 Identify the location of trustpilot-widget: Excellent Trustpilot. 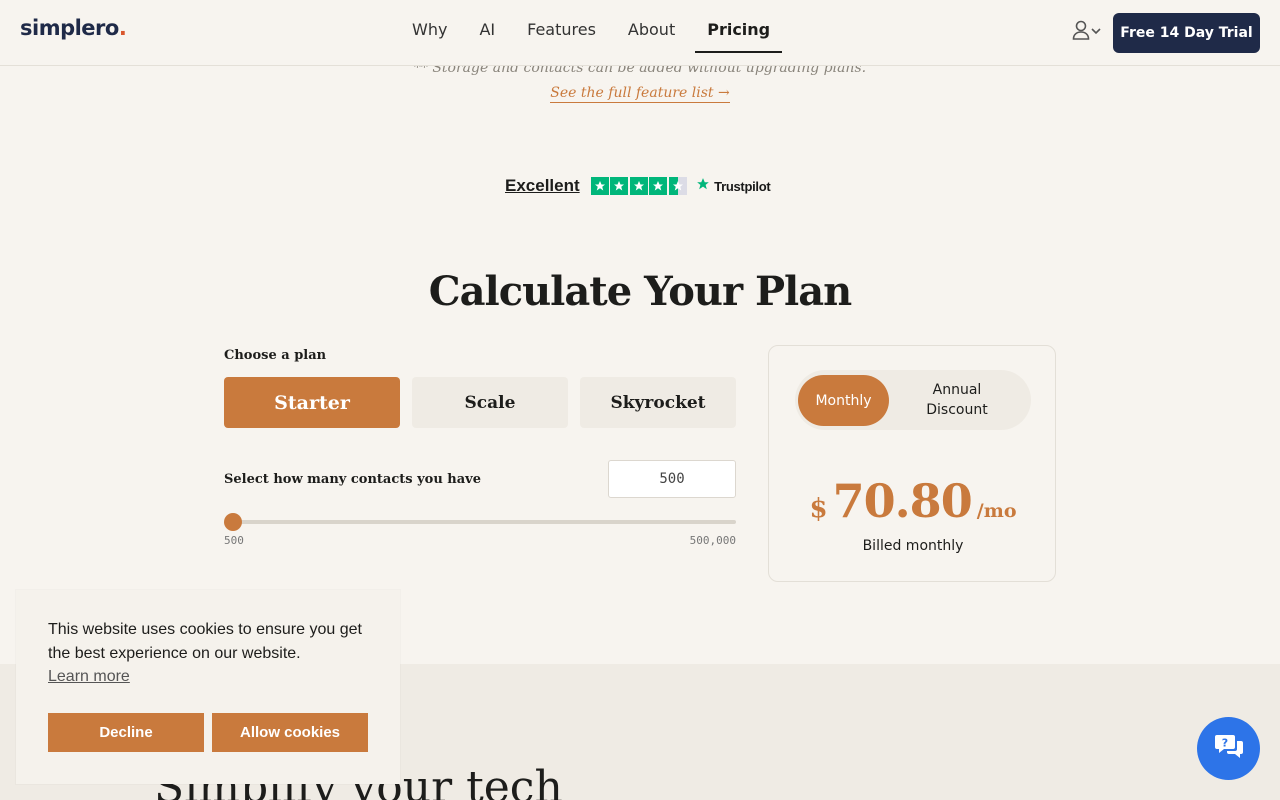
(638, 186).